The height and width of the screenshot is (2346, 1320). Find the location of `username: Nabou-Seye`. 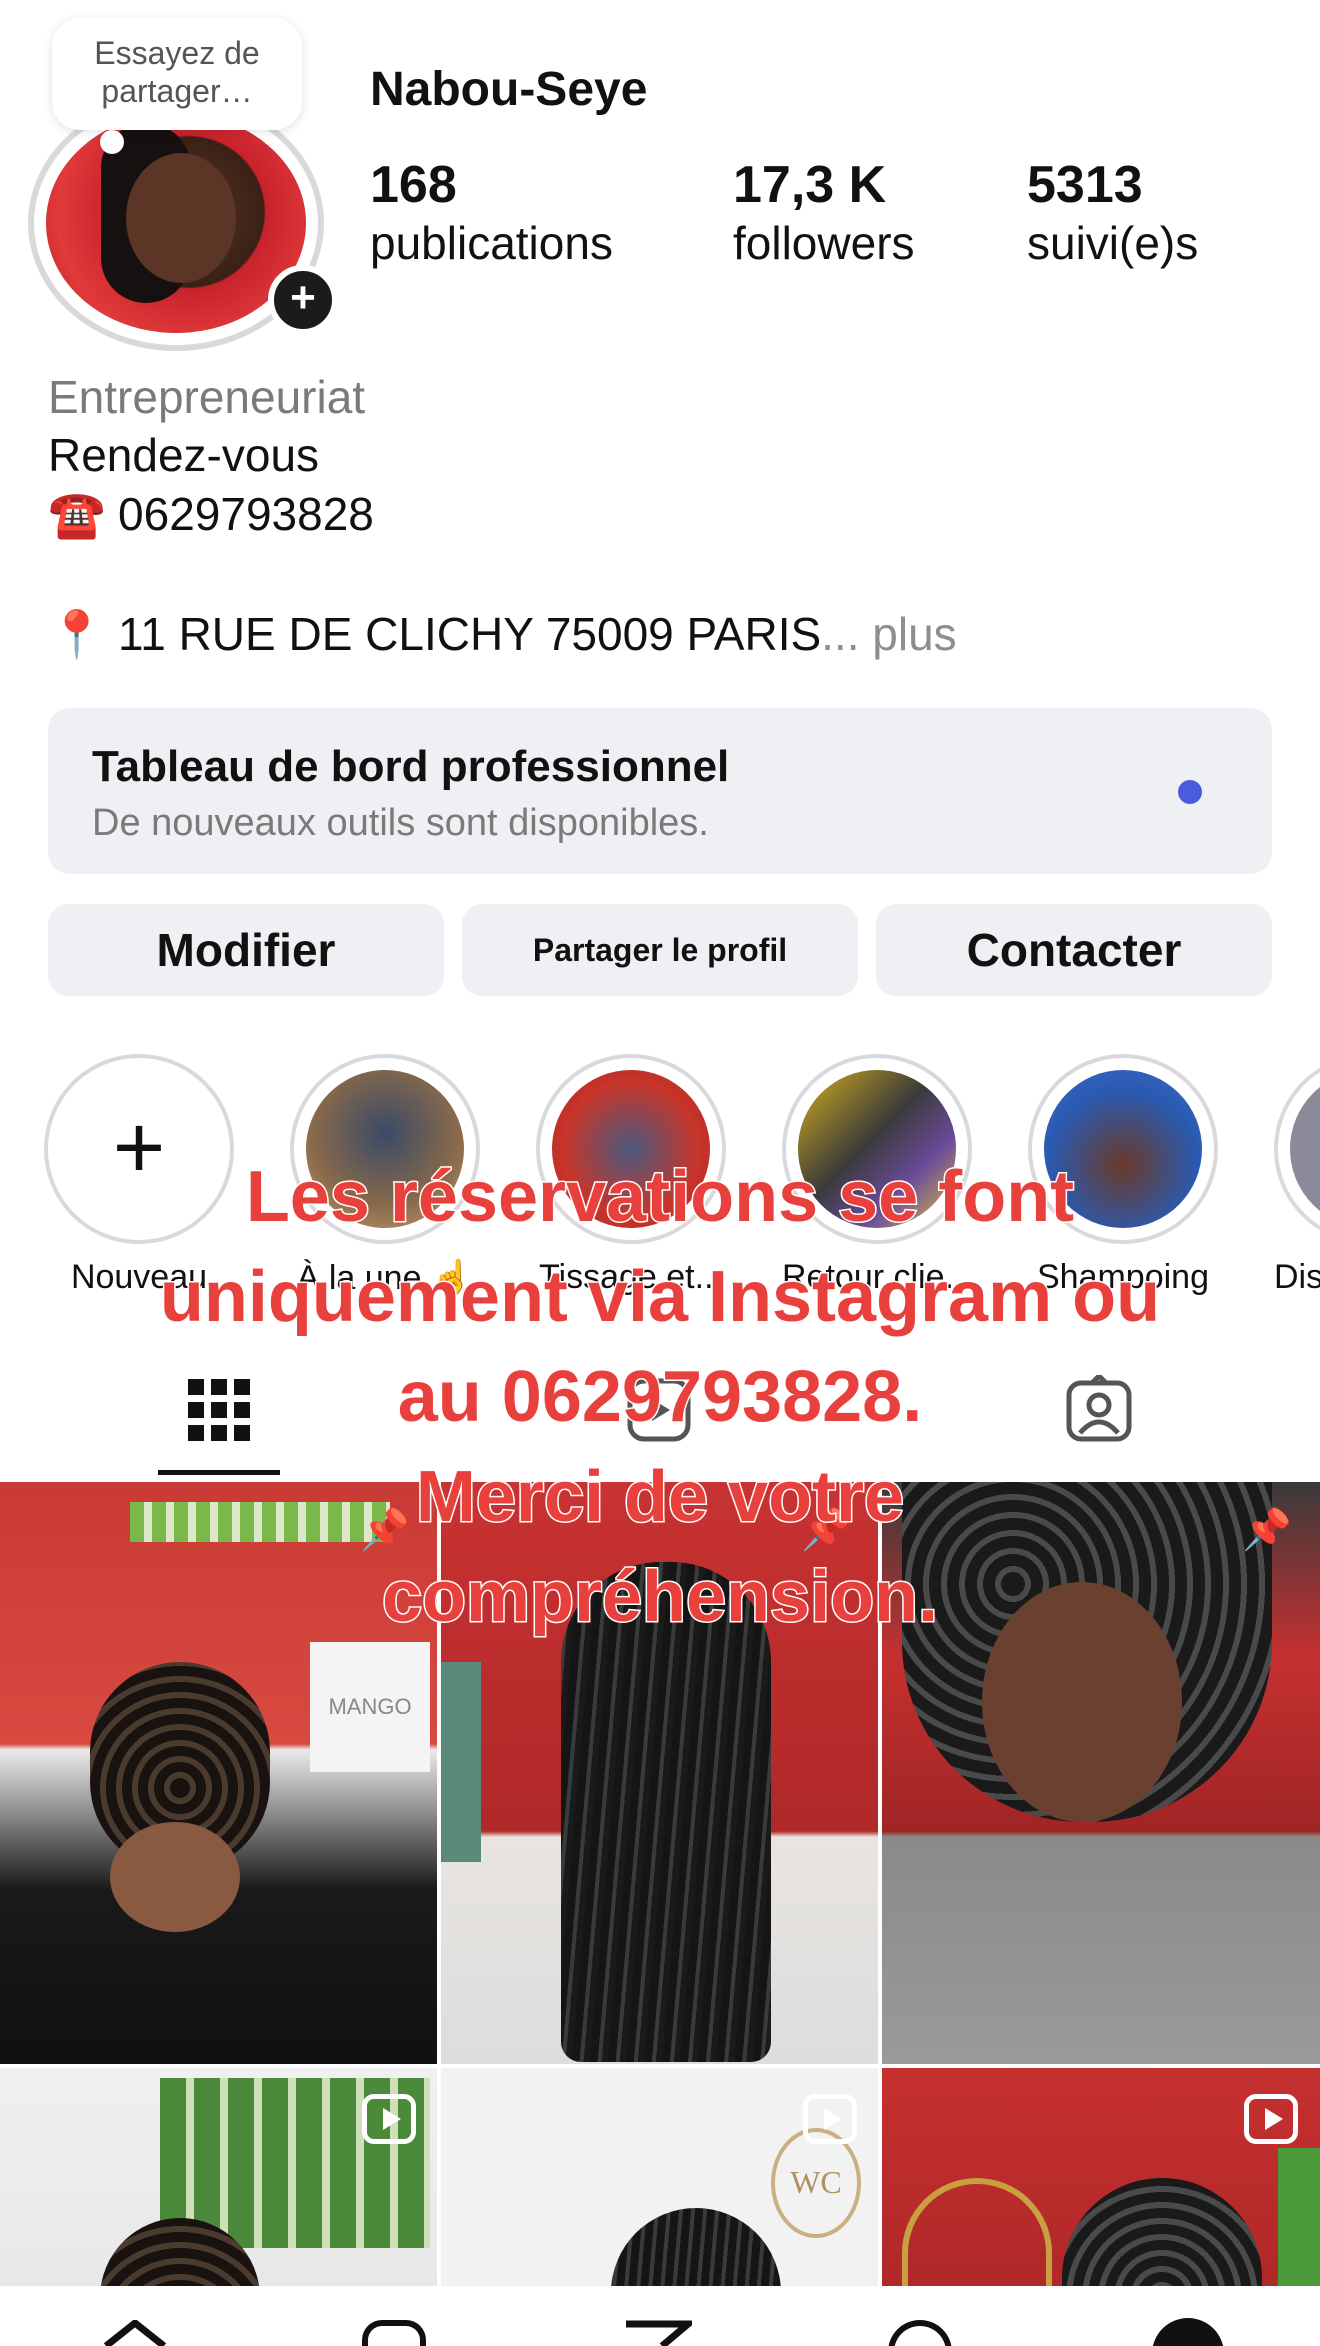

username: Nabou-Seye is located at coordinates (509, 89).